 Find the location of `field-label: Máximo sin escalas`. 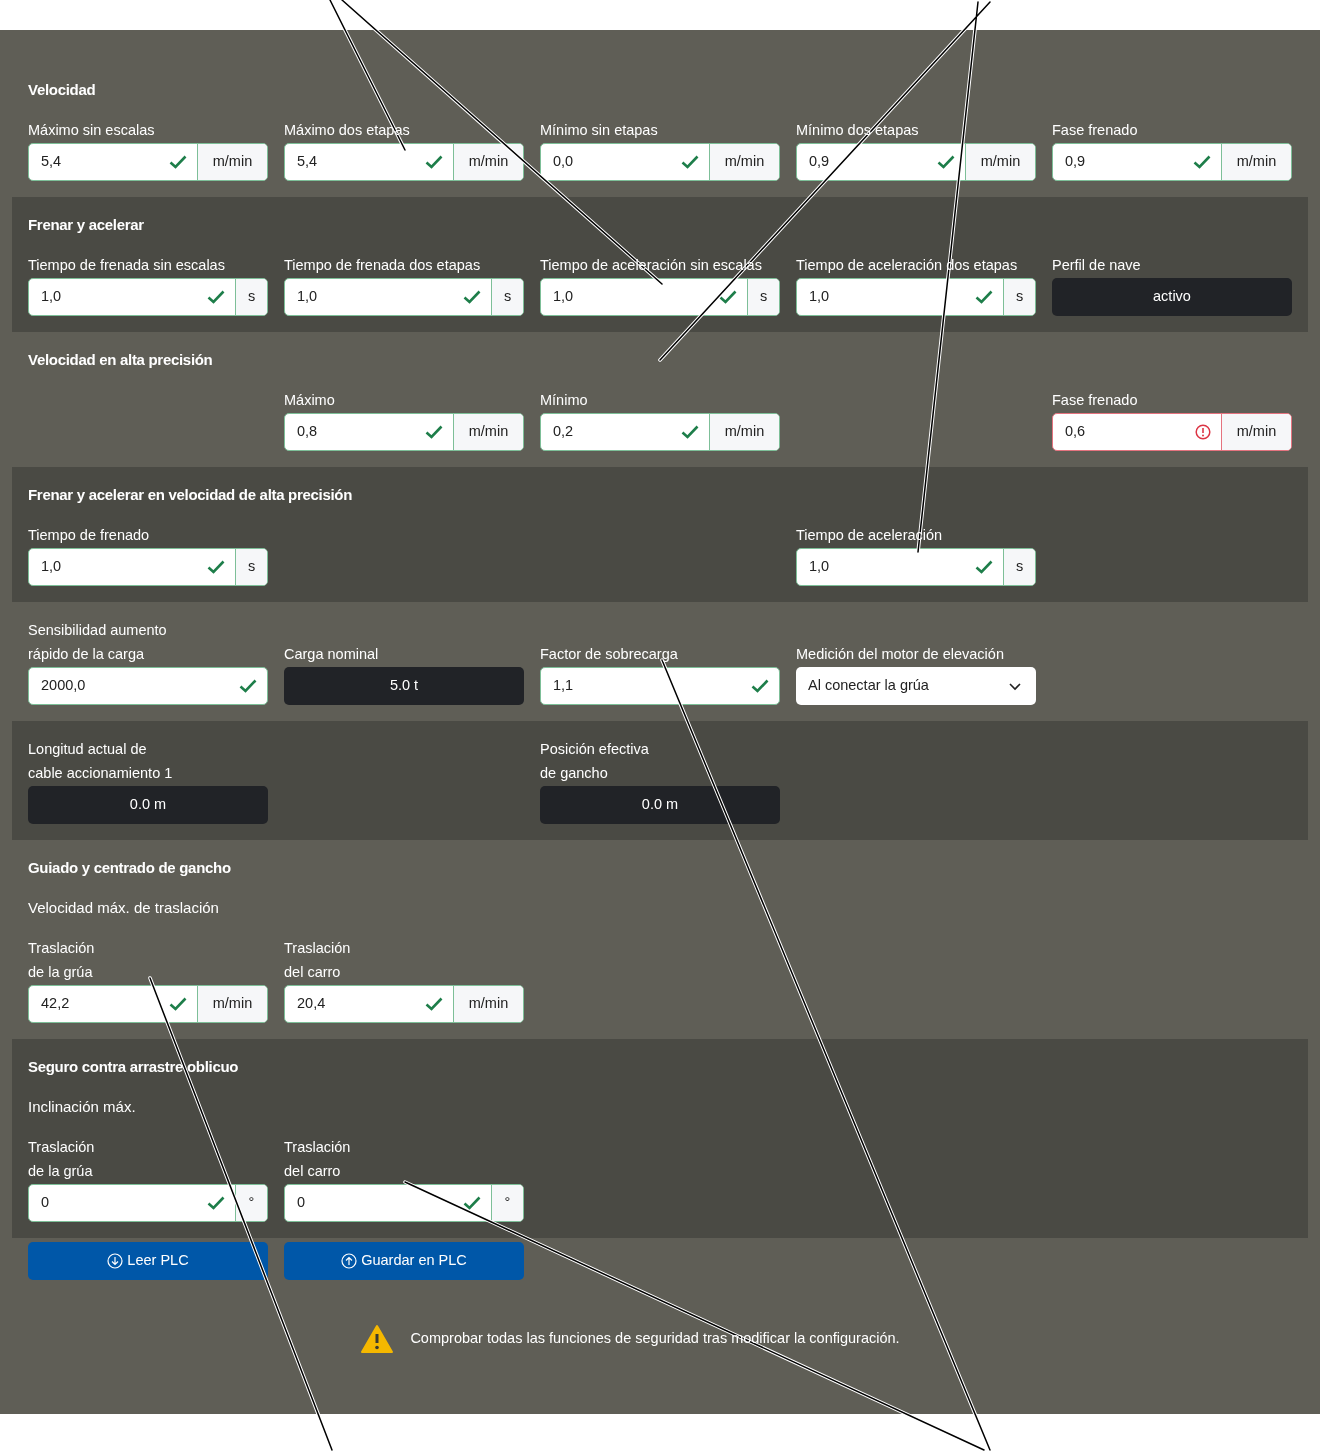

field-label: Máximo sin escalas is located at coordinates (91, 130).